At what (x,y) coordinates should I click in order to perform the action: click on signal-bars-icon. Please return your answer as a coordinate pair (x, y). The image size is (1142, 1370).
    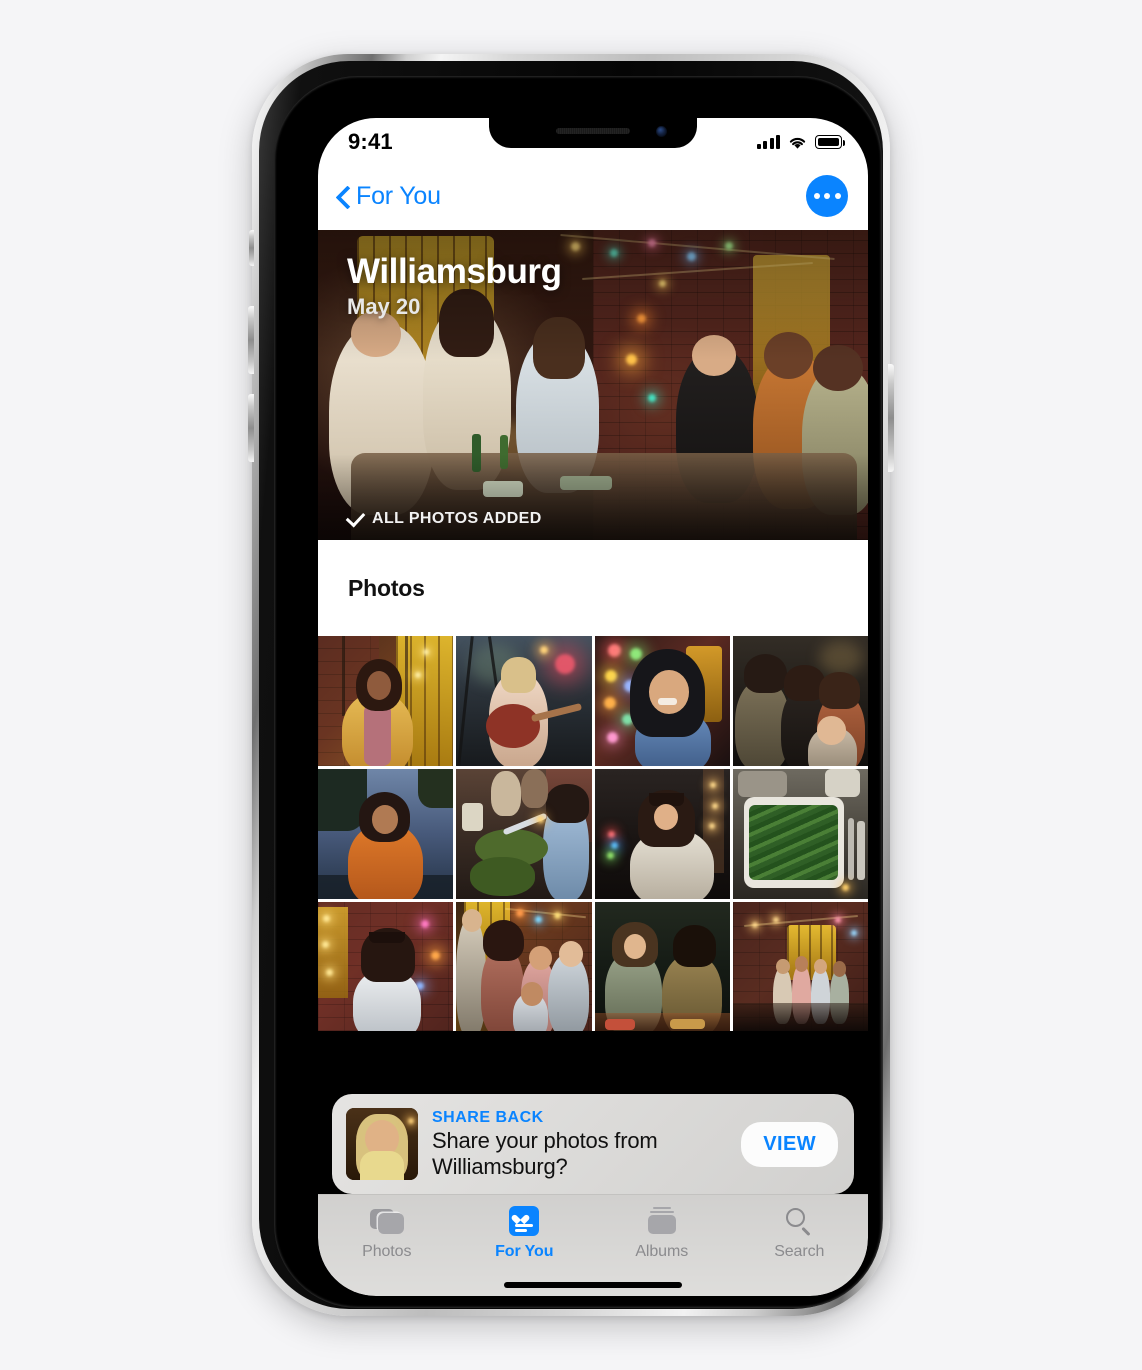
    Looking at the image, I should click on (768, 142).